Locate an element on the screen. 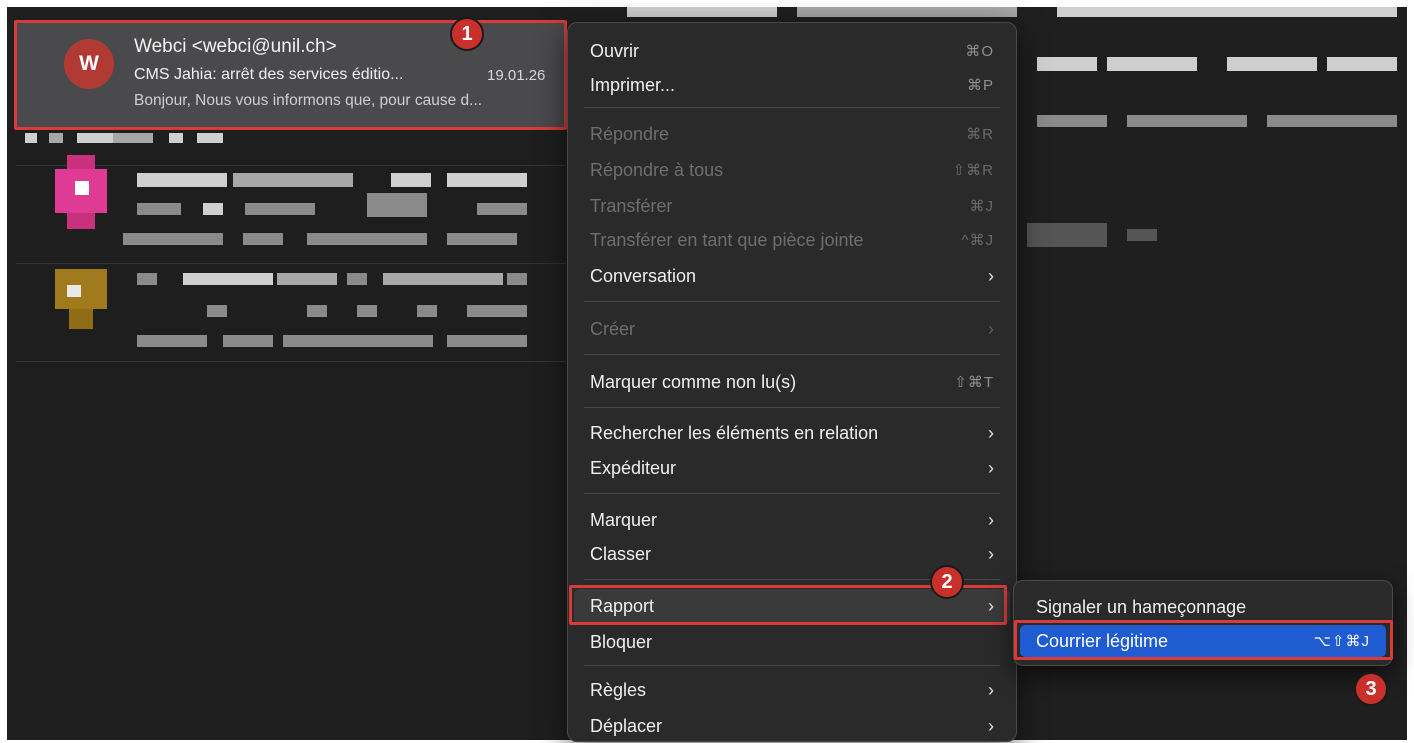 The image size is (1414, 743). menu-item-label: Transférer en tant que pièce jointe is located at coordinates (727, 239).